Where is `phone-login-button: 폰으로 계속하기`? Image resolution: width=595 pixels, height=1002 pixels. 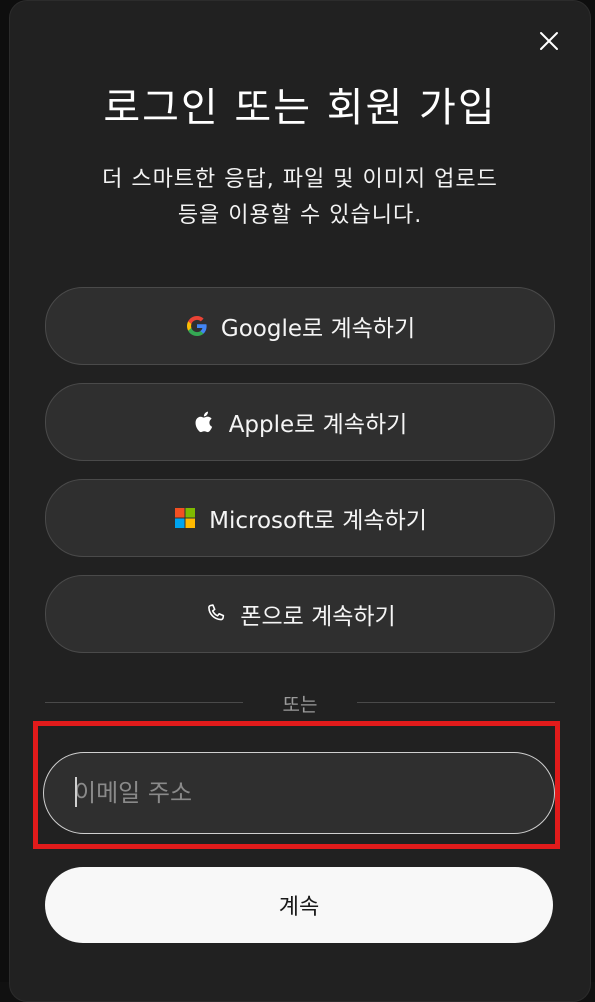 phone-login-button: 폰으로 계속하기 is located at coordinates (300, 614).